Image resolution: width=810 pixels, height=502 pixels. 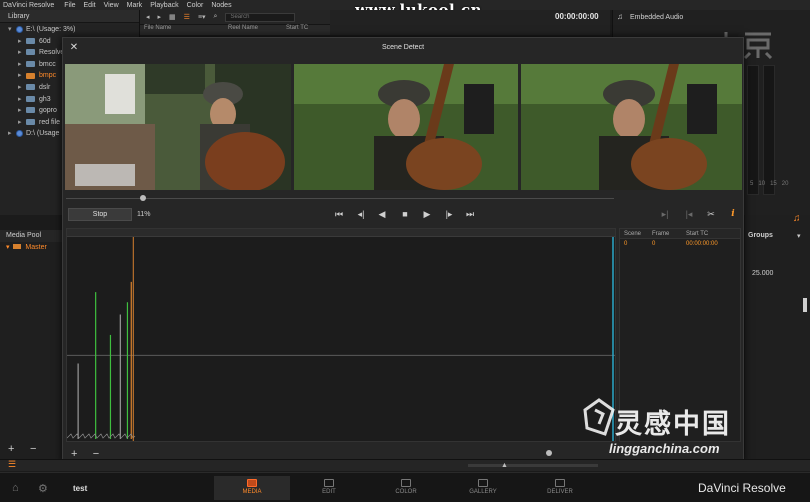 I want to click on library-folder: ▸ gh3, so click(x=34, y=99).